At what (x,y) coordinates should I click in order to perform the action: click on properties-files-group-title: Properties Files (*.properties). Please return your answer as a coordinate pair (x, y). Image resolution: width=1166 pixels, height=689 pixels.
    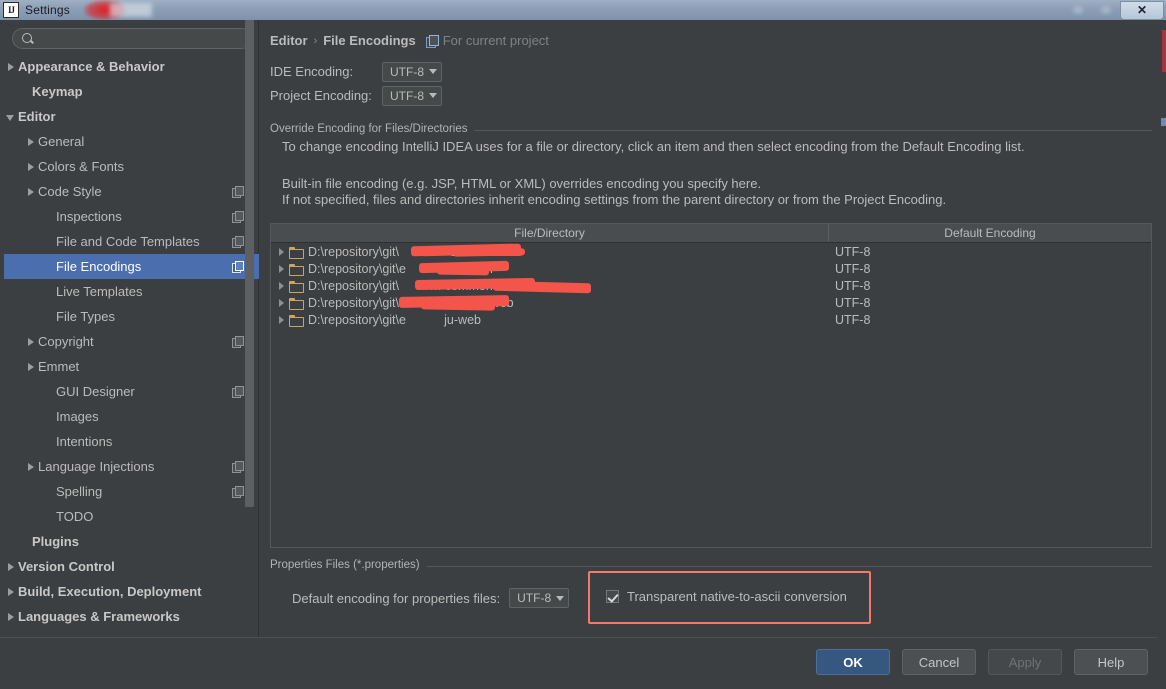
    Looking at the image, I should click on (348, 565).